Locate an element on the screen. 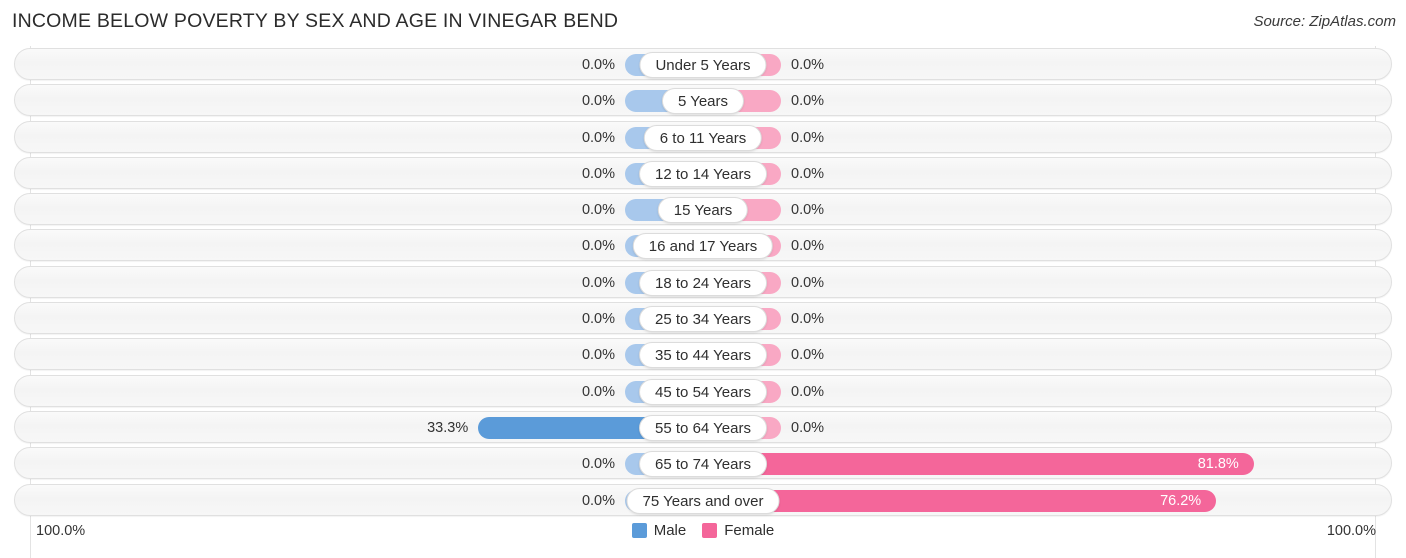  category-label: 25 to 34 Years is located at coordinates (703, 319).